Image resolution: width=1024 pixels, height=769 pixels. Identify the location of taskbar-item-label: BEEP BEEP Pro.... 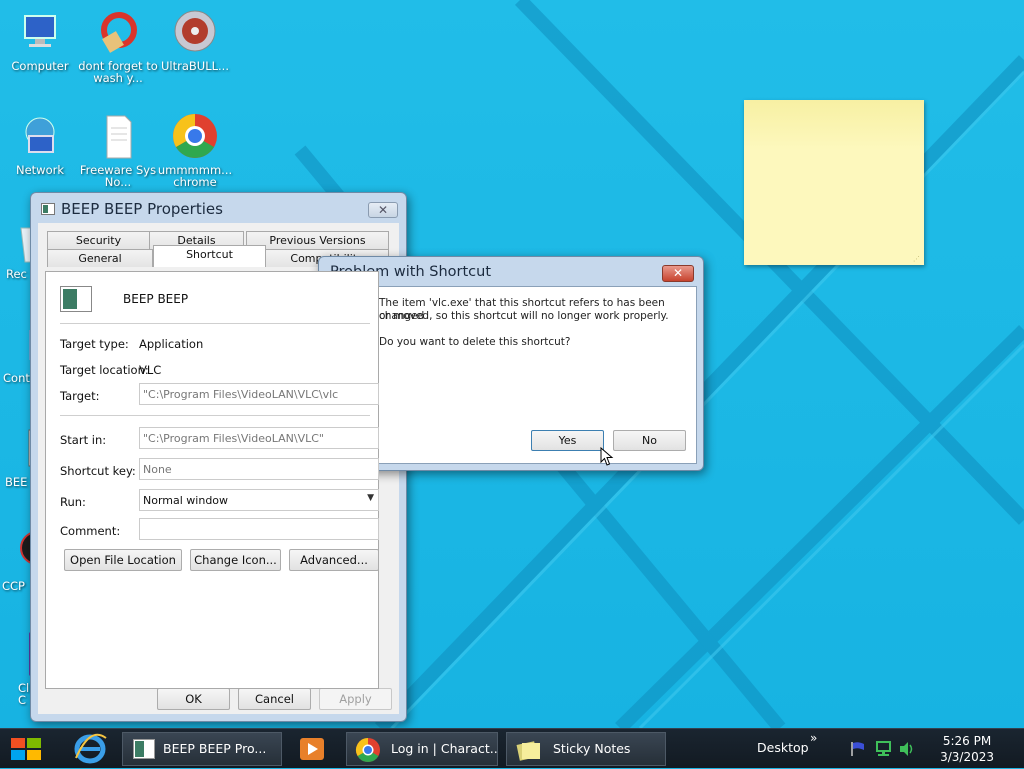
(215, 748).